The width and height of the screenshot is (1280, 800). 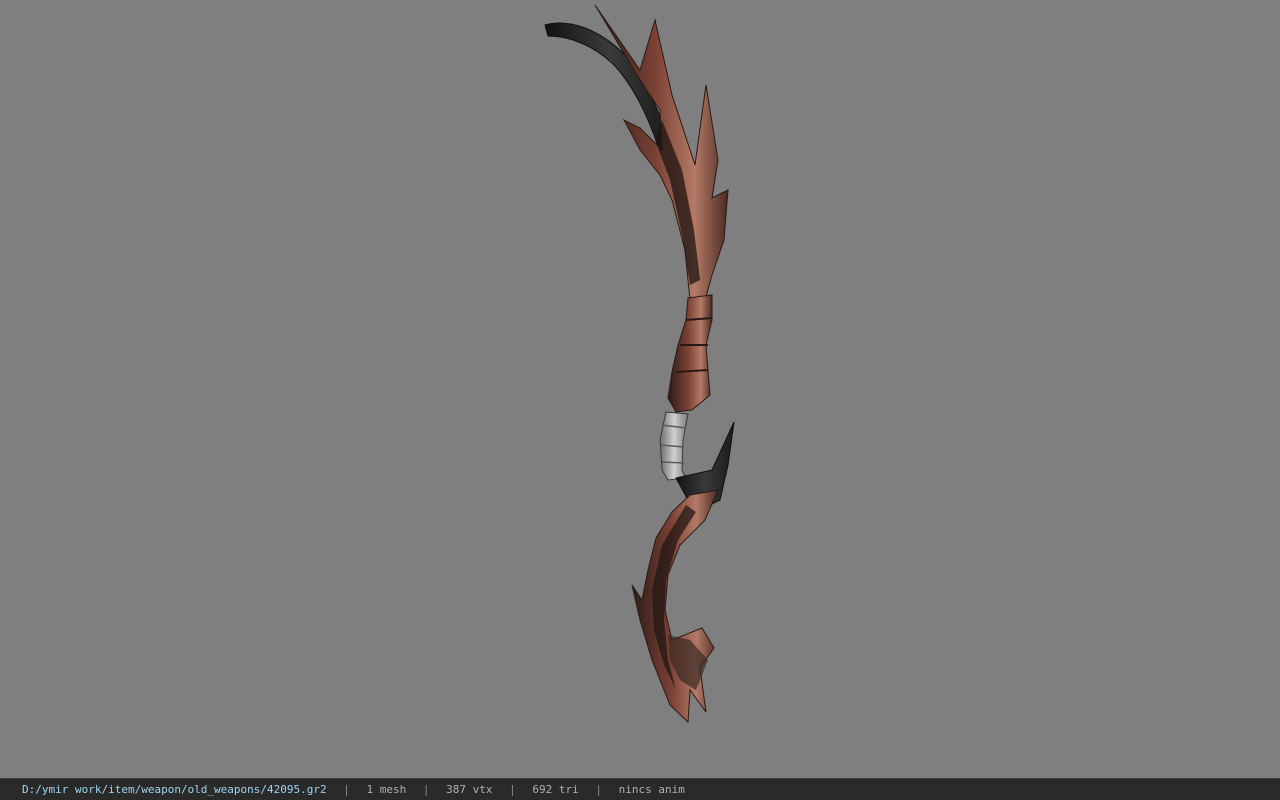 I want to click on animation-status-label: nincs anim, so click(x=651, y=789).